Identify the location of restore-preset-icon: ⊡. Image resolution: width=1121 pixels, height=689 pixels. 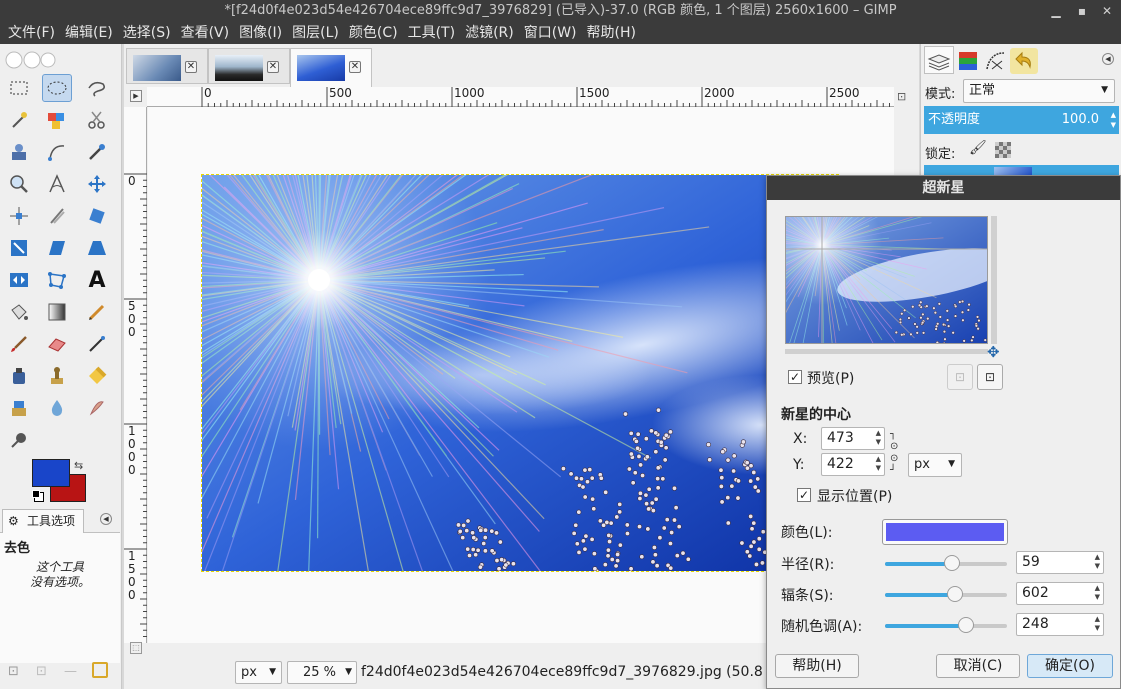
(41, 671).